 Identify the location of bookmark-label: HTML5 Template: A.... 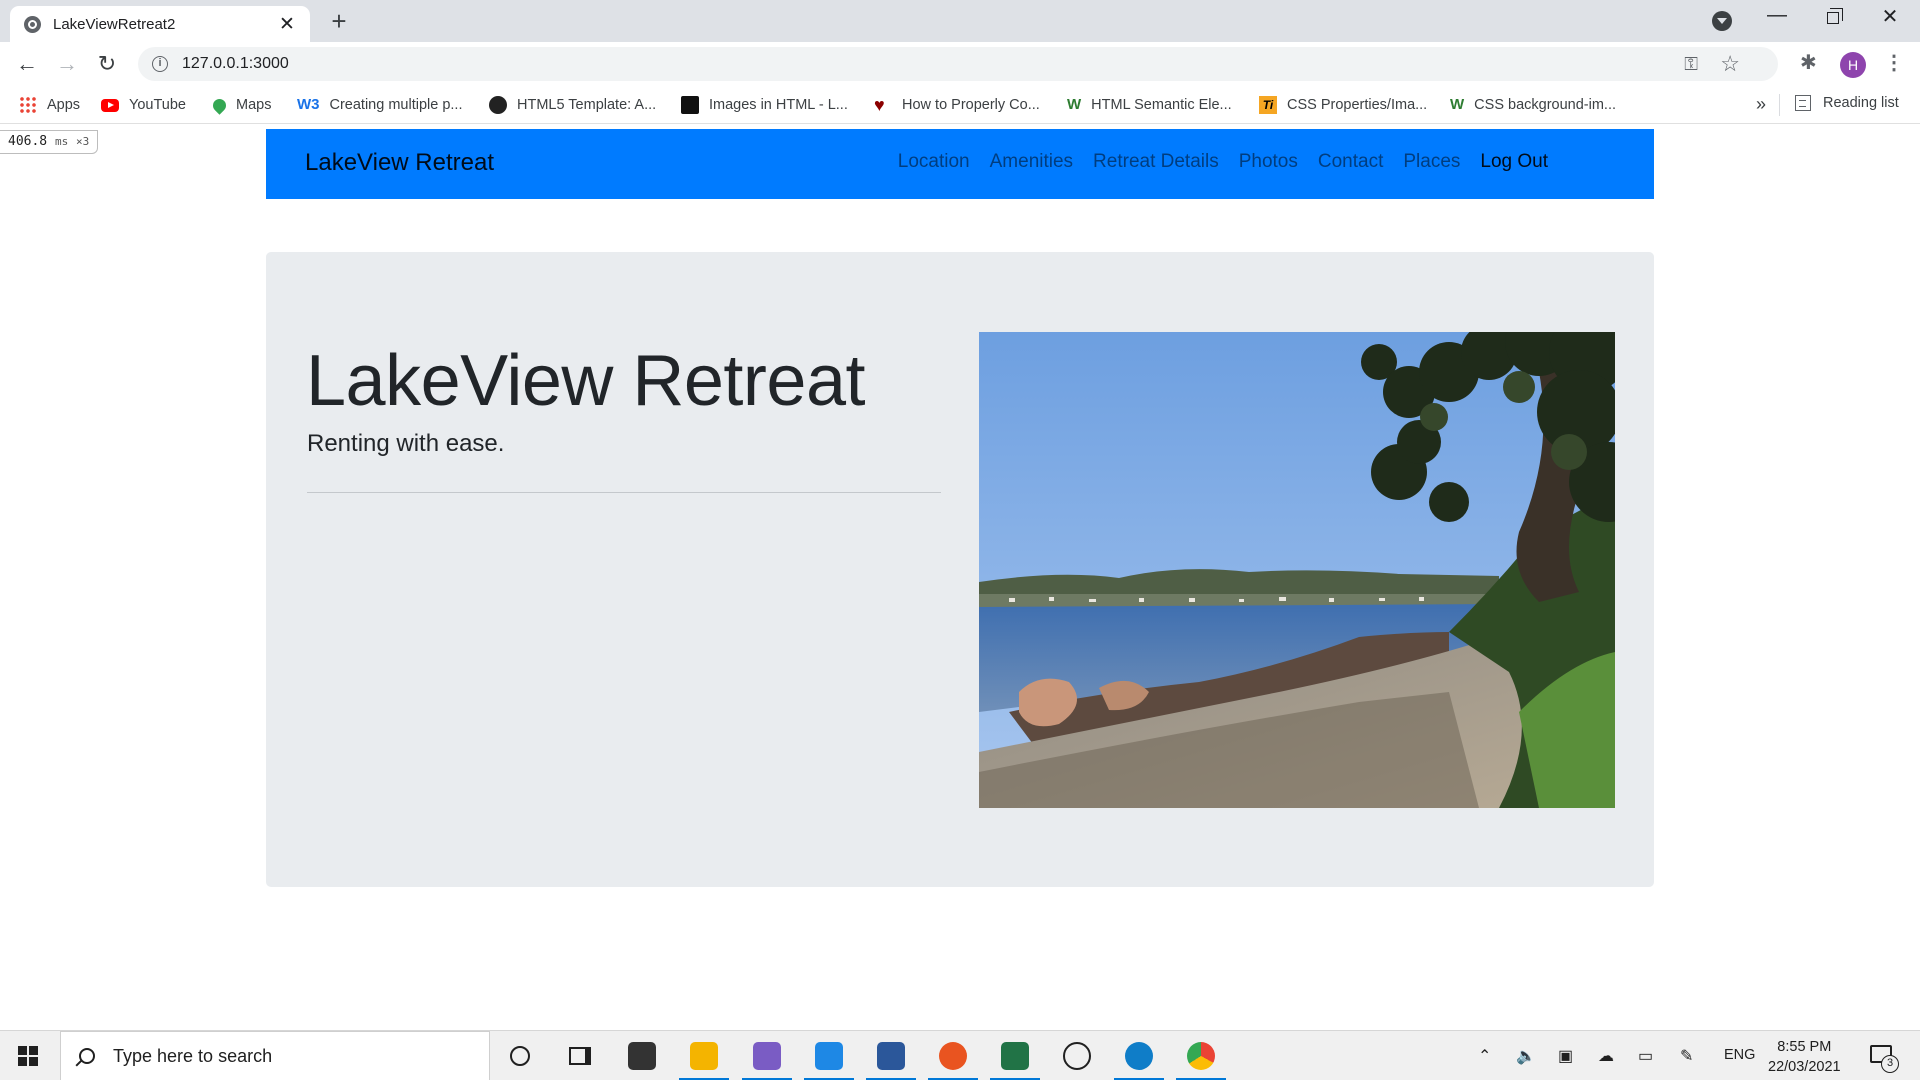
(587, 105).